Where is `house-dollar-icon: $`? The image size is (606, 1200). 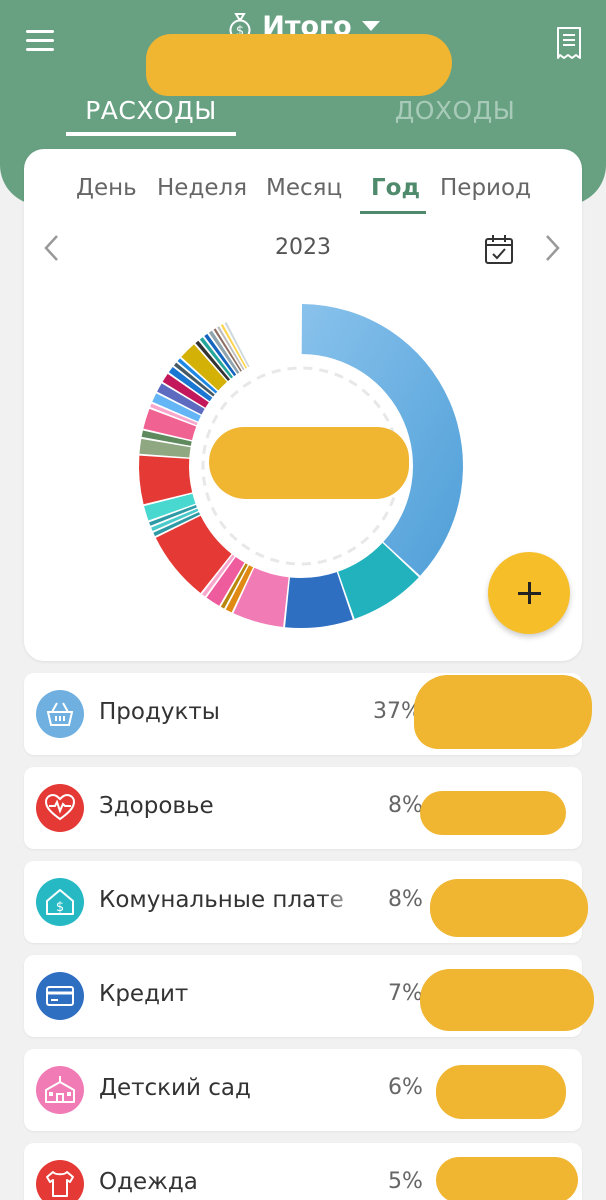
house-dollar-icon: $ is located at coordinates (60, 902).